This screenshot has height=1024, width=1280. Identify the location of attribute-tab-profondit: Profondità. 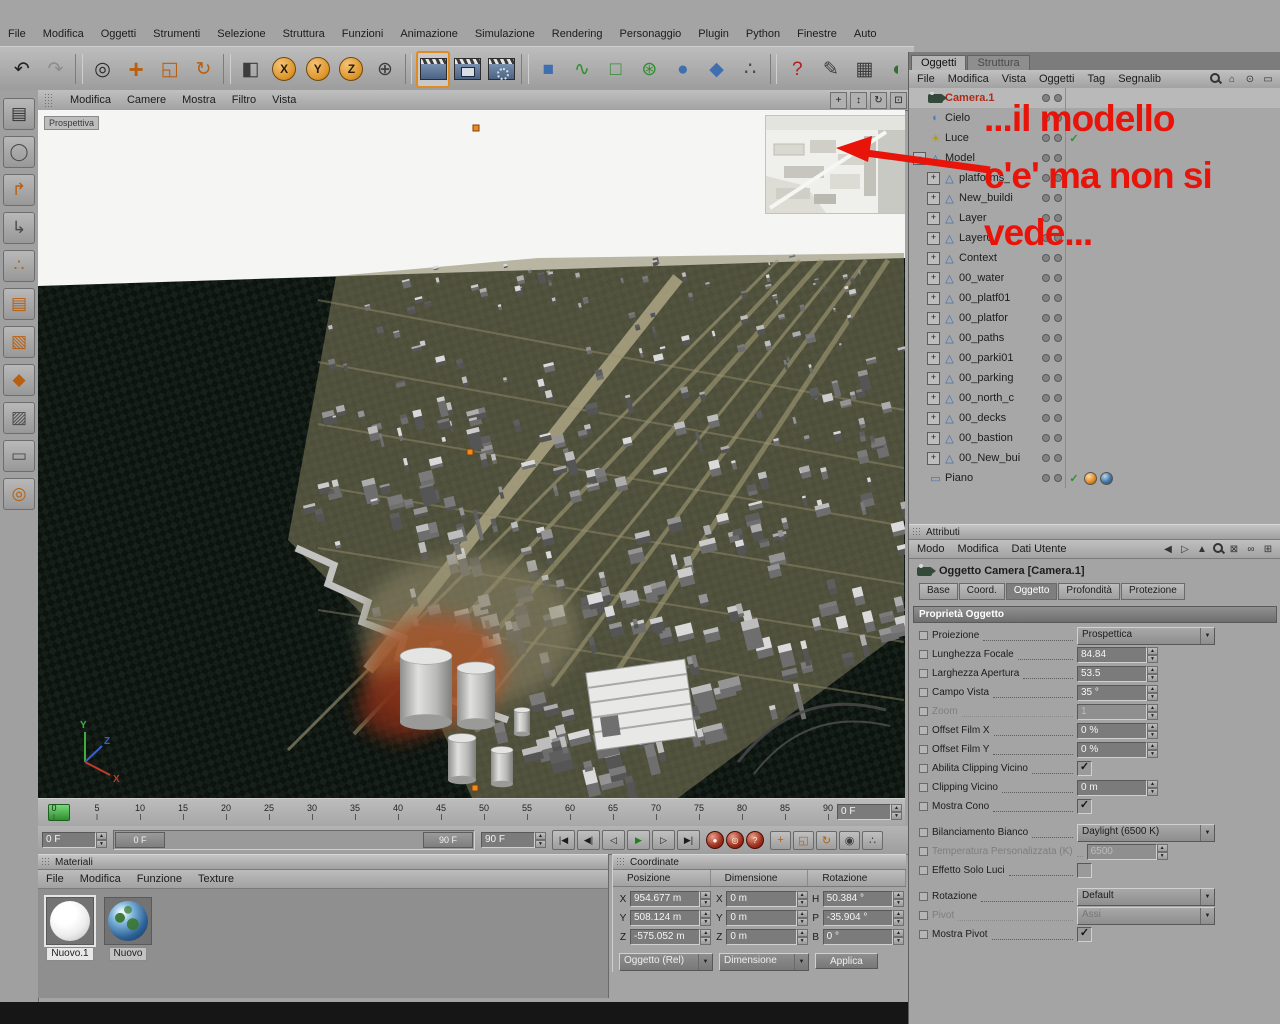
(1089, 591).